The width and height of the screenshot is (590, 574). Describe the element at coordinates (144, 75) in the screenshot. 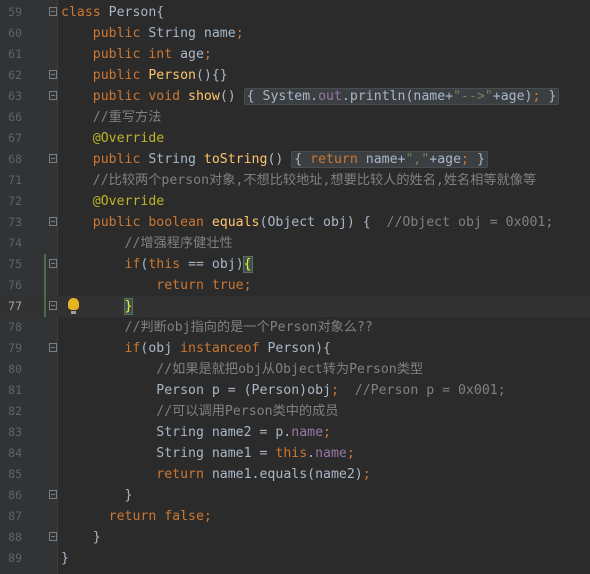

I see `code-text: public Person(){}` at that location.